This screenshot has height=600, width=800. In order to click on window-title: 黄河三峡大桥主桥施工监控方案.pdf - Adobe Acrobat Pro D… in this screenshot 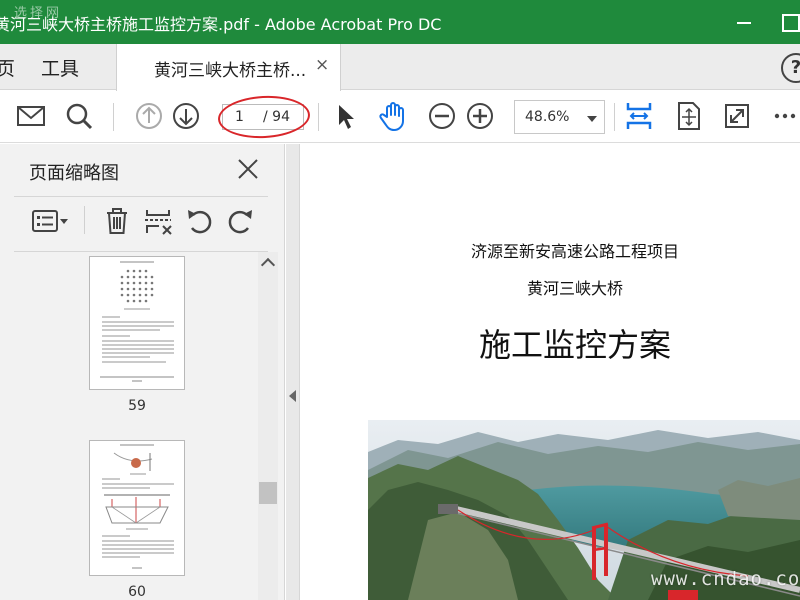, I will do `click(221, 24)`.